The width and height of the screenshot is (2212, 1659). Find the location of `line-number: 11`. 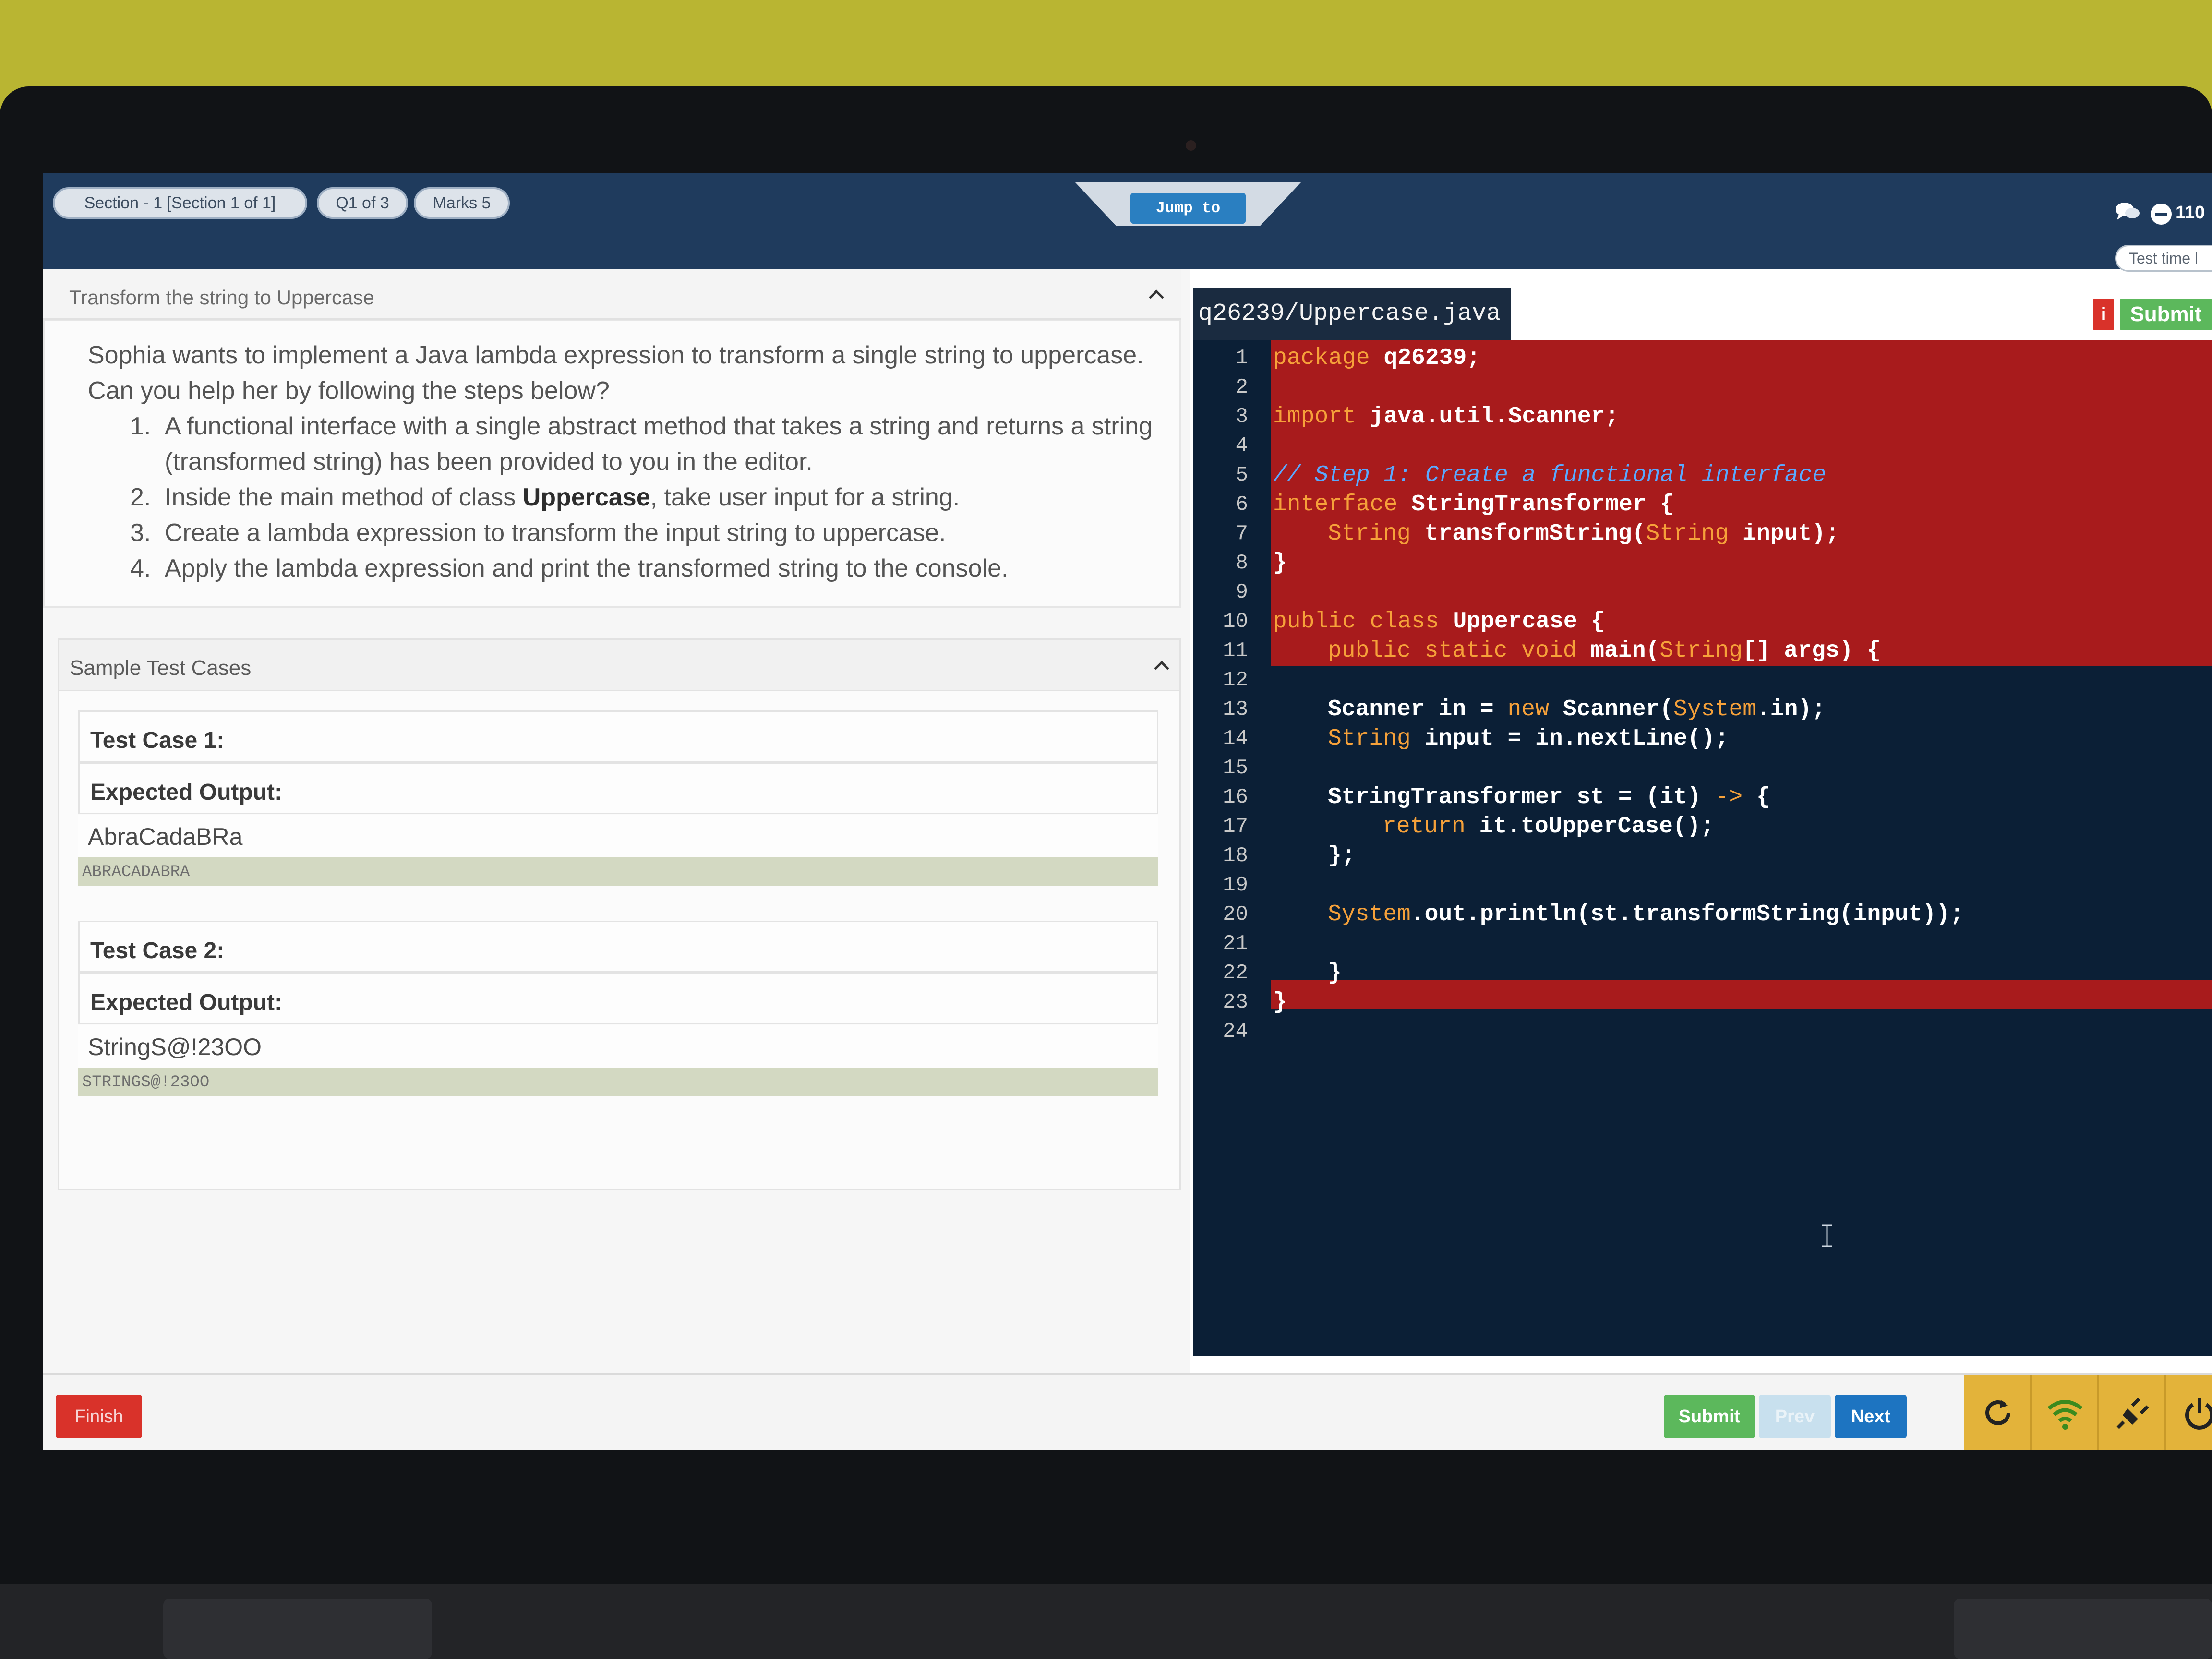

line-number: 11 is located at coordinates (1235, 651).